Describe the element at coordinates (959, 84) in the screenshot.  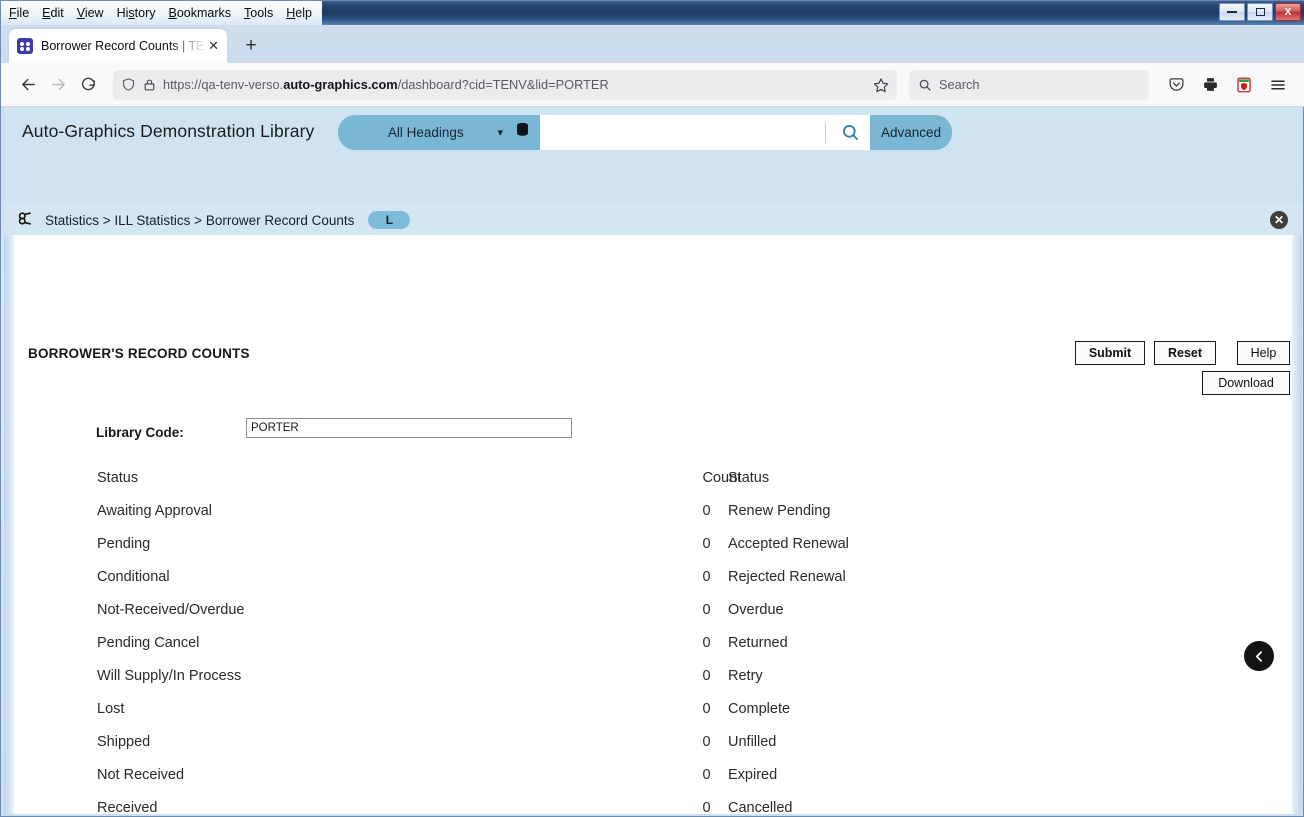
I see `browser-search-placeholder: Search` at that location.